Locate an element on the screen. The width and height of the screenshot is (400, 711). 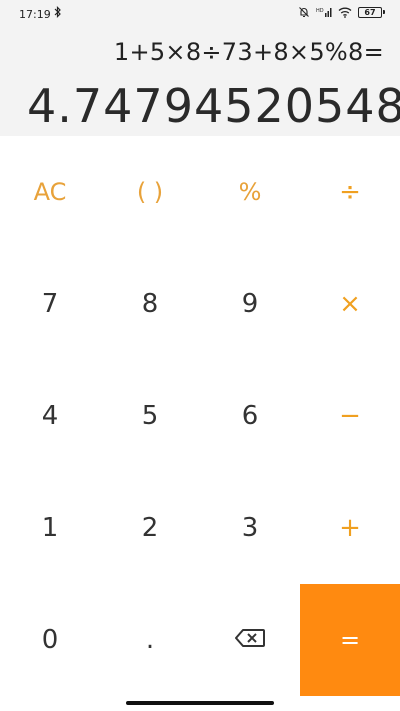
digit-0-button: 0 is located at coordinates (50, 640).